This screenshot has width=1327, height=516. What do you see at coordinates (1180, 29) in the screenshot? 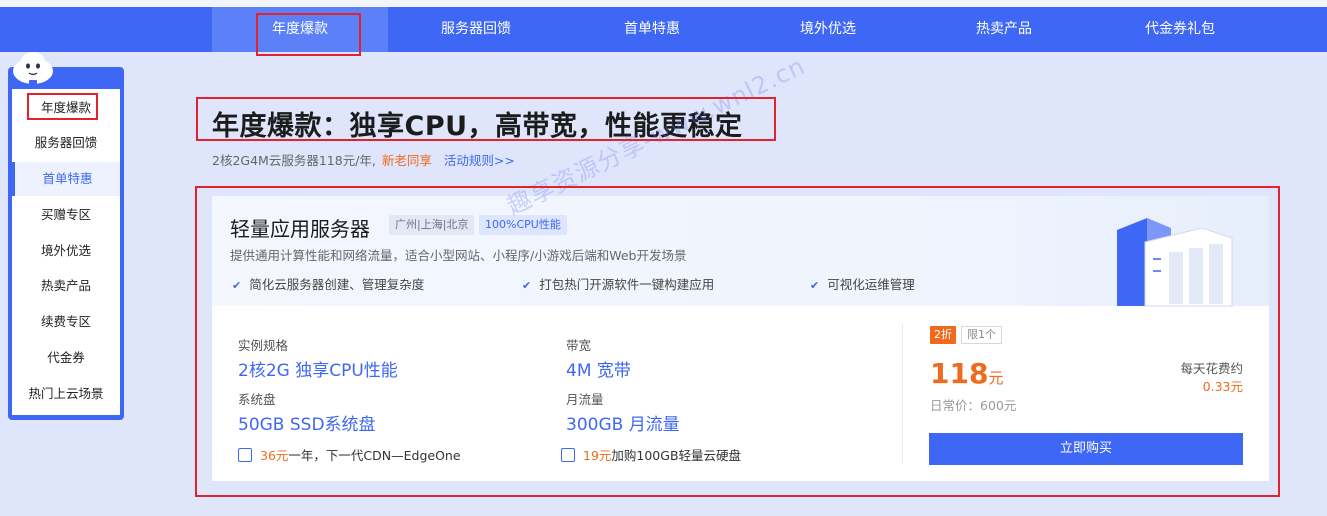
I see `tab-vouchers: 代金券礼包` at bounding box center [1180, 29].